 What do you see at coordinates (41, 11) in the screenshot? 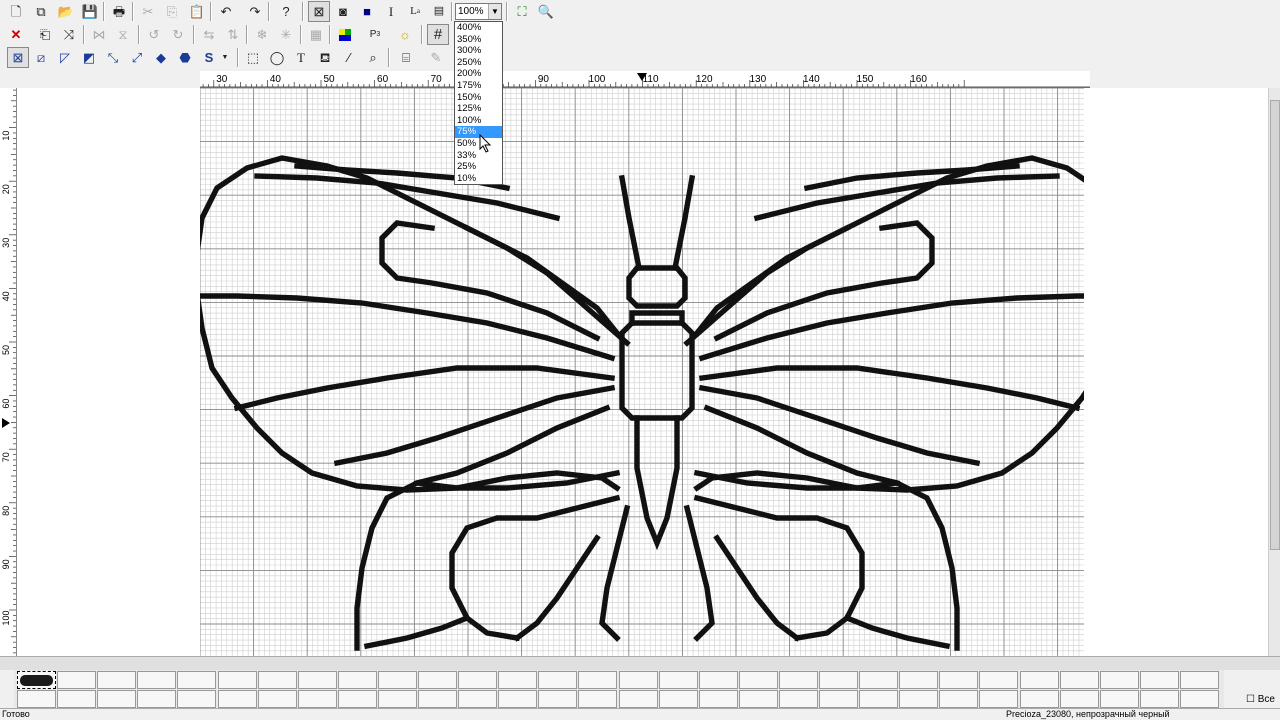
I see `open-template-icon: ⧉` at bounding box center [41, 11].